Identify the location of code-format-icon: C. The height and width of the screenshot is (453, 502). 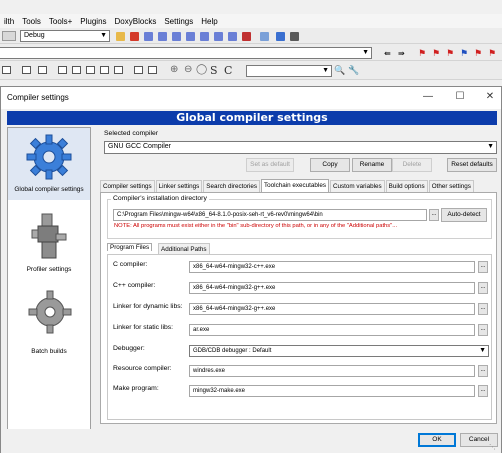
(228, 70).